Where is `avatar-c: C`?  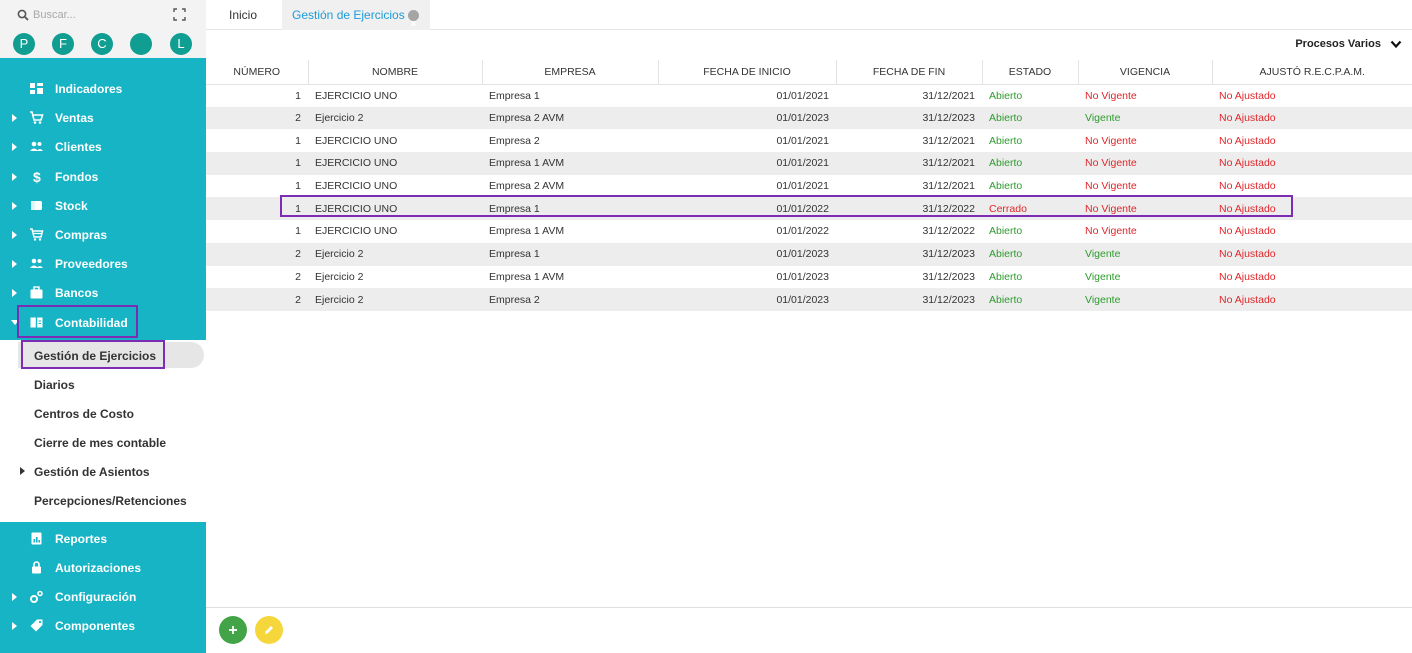 avatar-c: C is located at coordinates (102, 44).